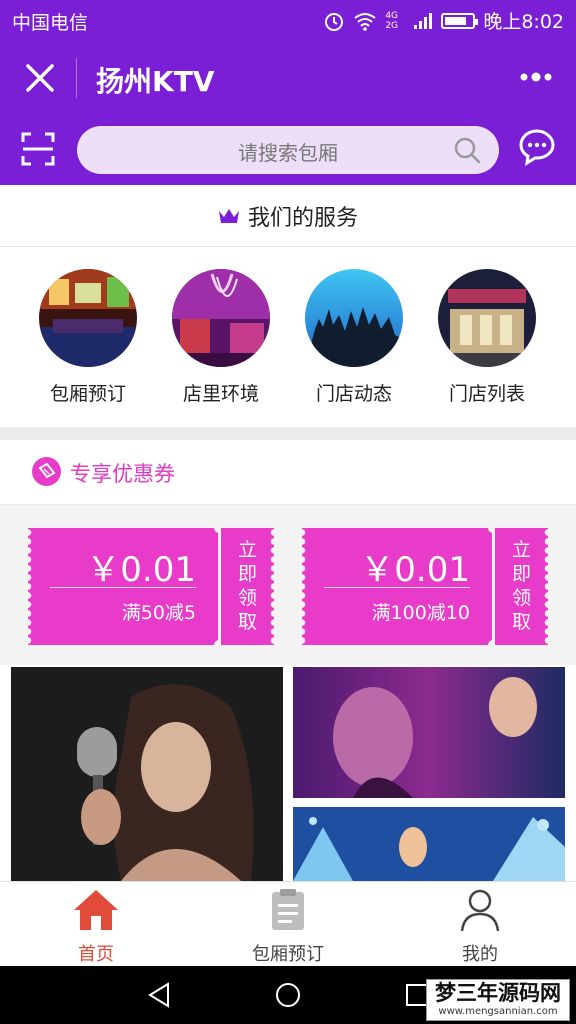 The height and width of the screenshot is (1024, 576). Describe the element at coordinates (46, 471) in the screenshot. I see `ticket-icon` at that location.